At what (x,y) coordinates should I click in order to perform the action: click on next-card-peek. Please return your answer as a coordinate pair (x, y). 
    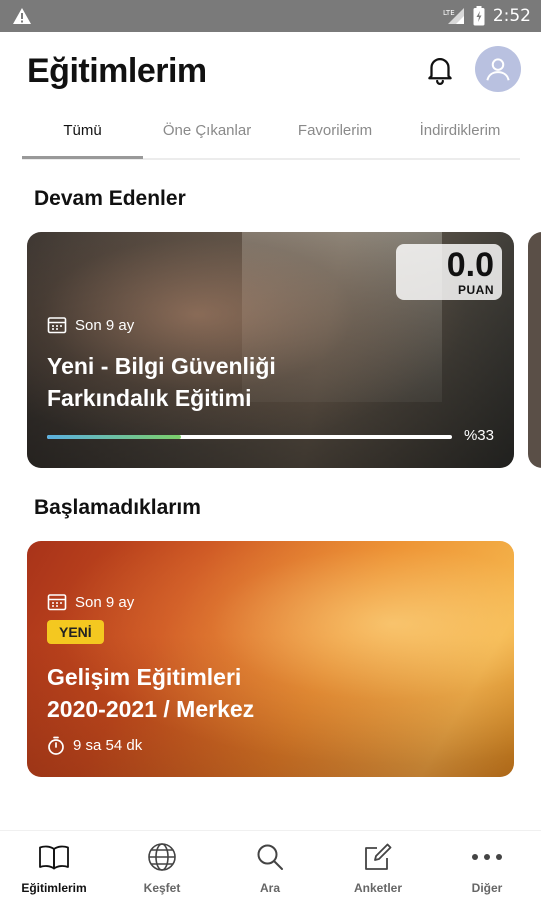
    Looking at the image, I should click on (534, 350).